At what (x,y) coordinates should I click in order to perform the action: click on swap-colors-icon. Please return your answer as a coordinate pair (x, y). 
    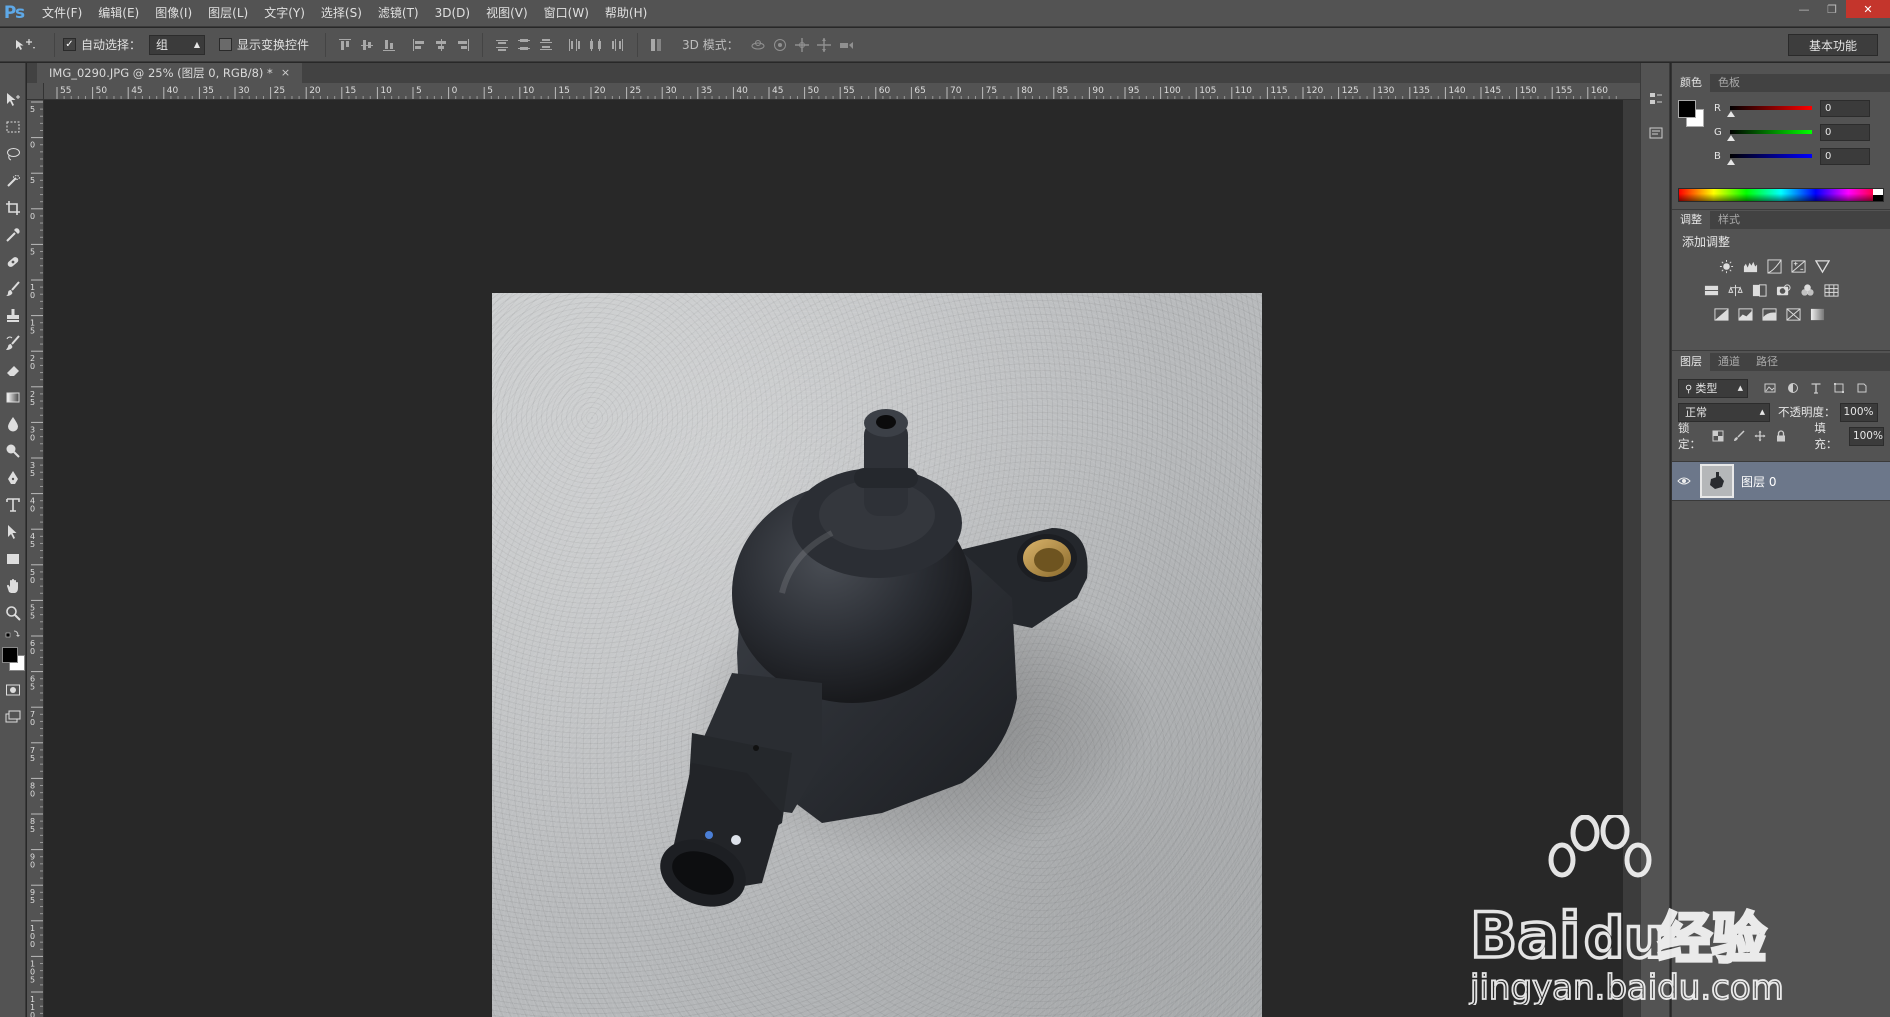
    Looking at the image, I should click on (13, 634).